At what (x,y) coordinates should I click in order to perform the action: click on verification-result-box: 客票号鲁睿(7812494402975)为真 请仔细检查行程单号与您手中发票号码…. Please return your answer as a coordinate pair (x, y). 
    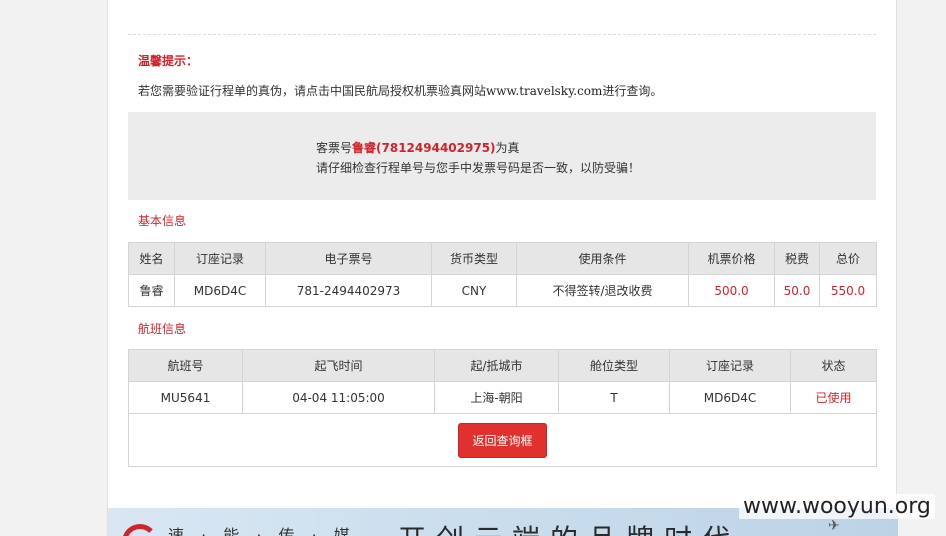
    Looking at the image, I should click on (502, 156).